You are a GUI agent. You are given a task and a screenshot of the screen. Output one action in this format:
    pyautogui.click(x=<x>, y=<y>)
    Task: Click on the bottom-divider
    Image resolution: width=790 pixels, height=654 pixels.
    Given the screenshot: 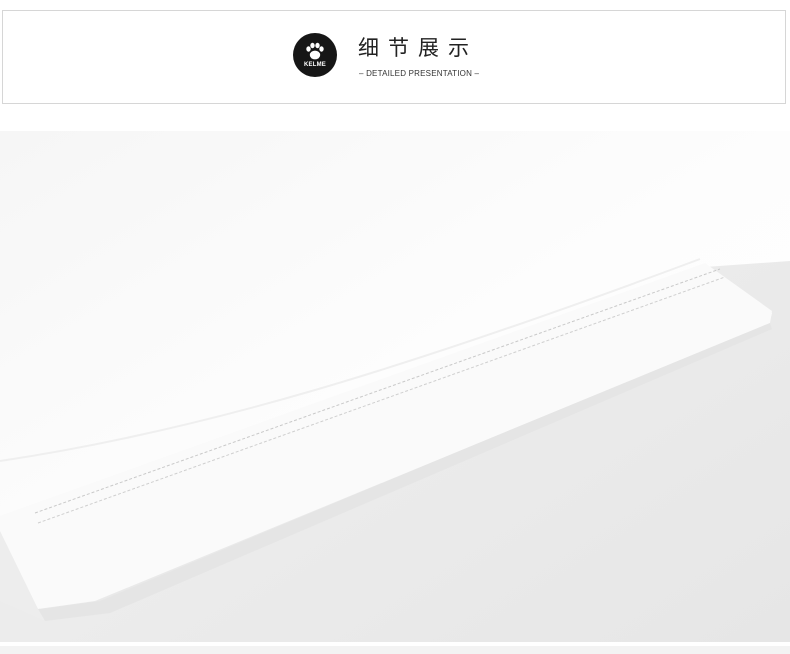 What is the action you would take?
    pyautogui.click(x=395, y=650)
    